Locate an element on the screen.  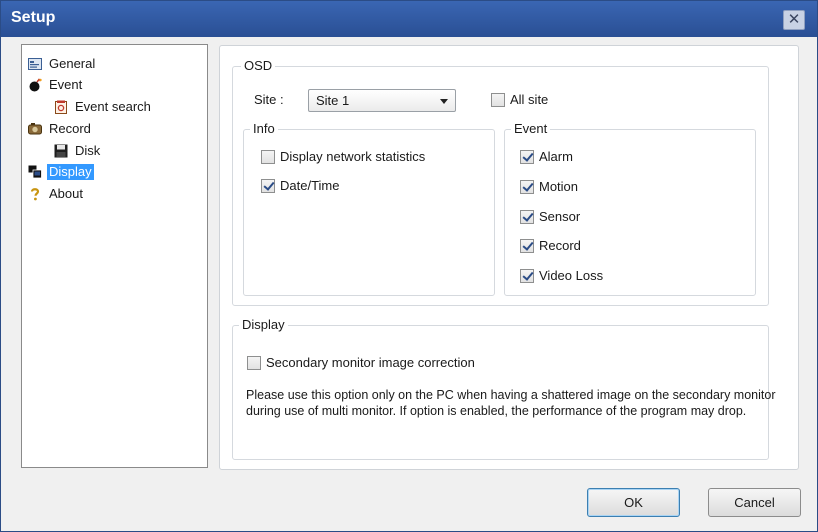
video-loss-checkbox: Video Loss is located at coordinates (561, 275).